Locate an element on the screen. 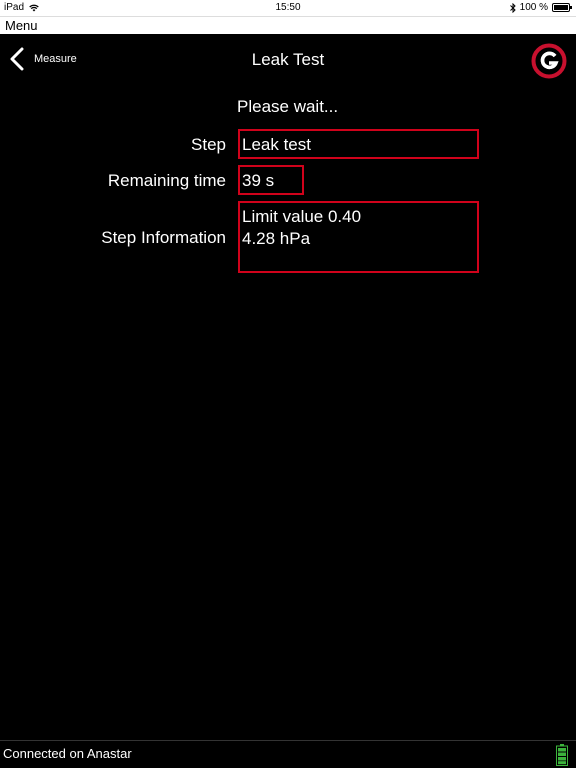 This screenshot has height=768, width=576. battery-percent: 100 % is located at coordinates (533, 7).